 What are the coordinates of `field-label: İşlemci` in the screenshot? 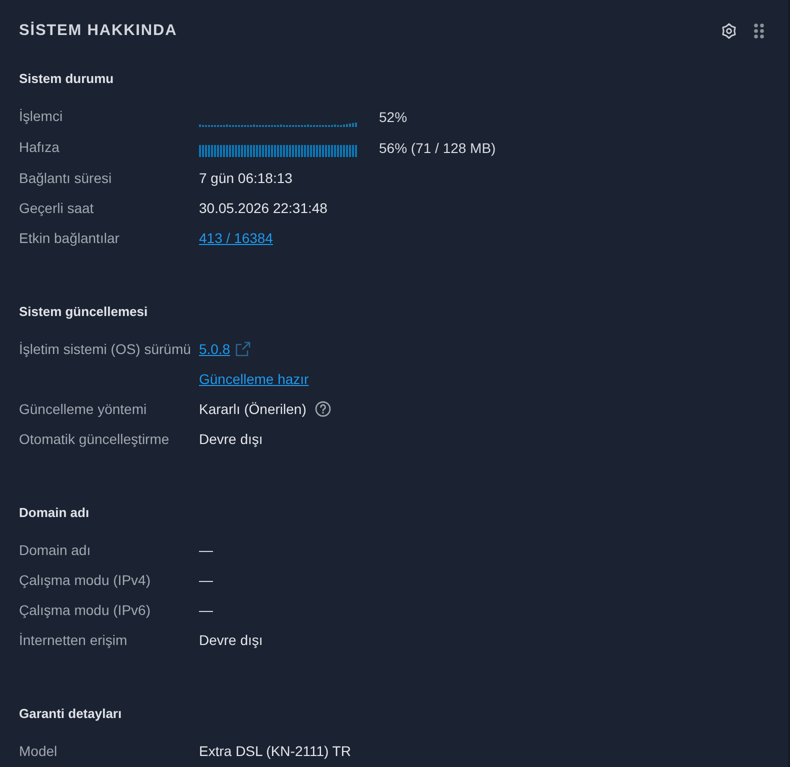 It's located at (41, 116).